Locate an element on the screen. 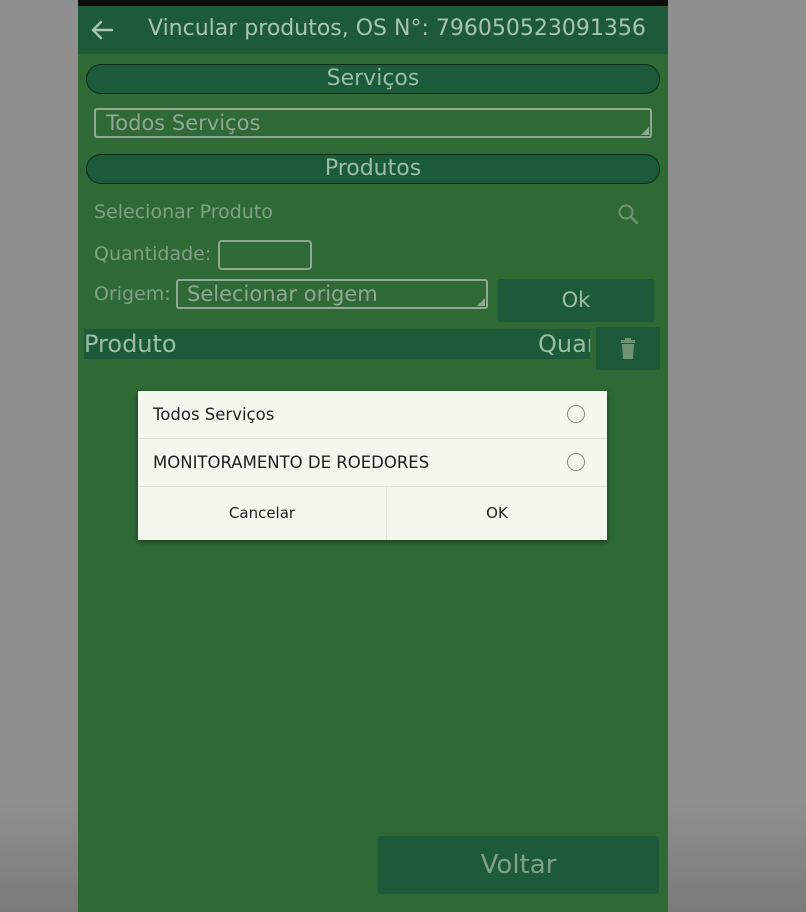 The width and height of the screenshot is (806, 912). section-header-servicos: Serviços is located at coordinates (373, 79).